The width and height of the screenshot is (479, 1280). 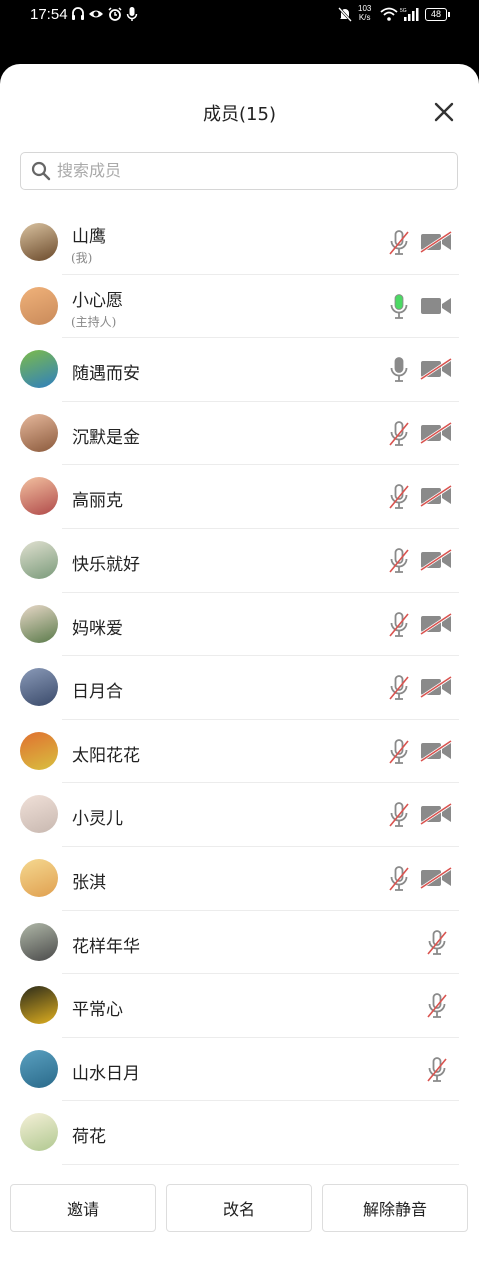 What do you see at coordinates (239, 434) in the screenshot?
I see `member-row: 沉默是金` at bounding box center [239, 434].